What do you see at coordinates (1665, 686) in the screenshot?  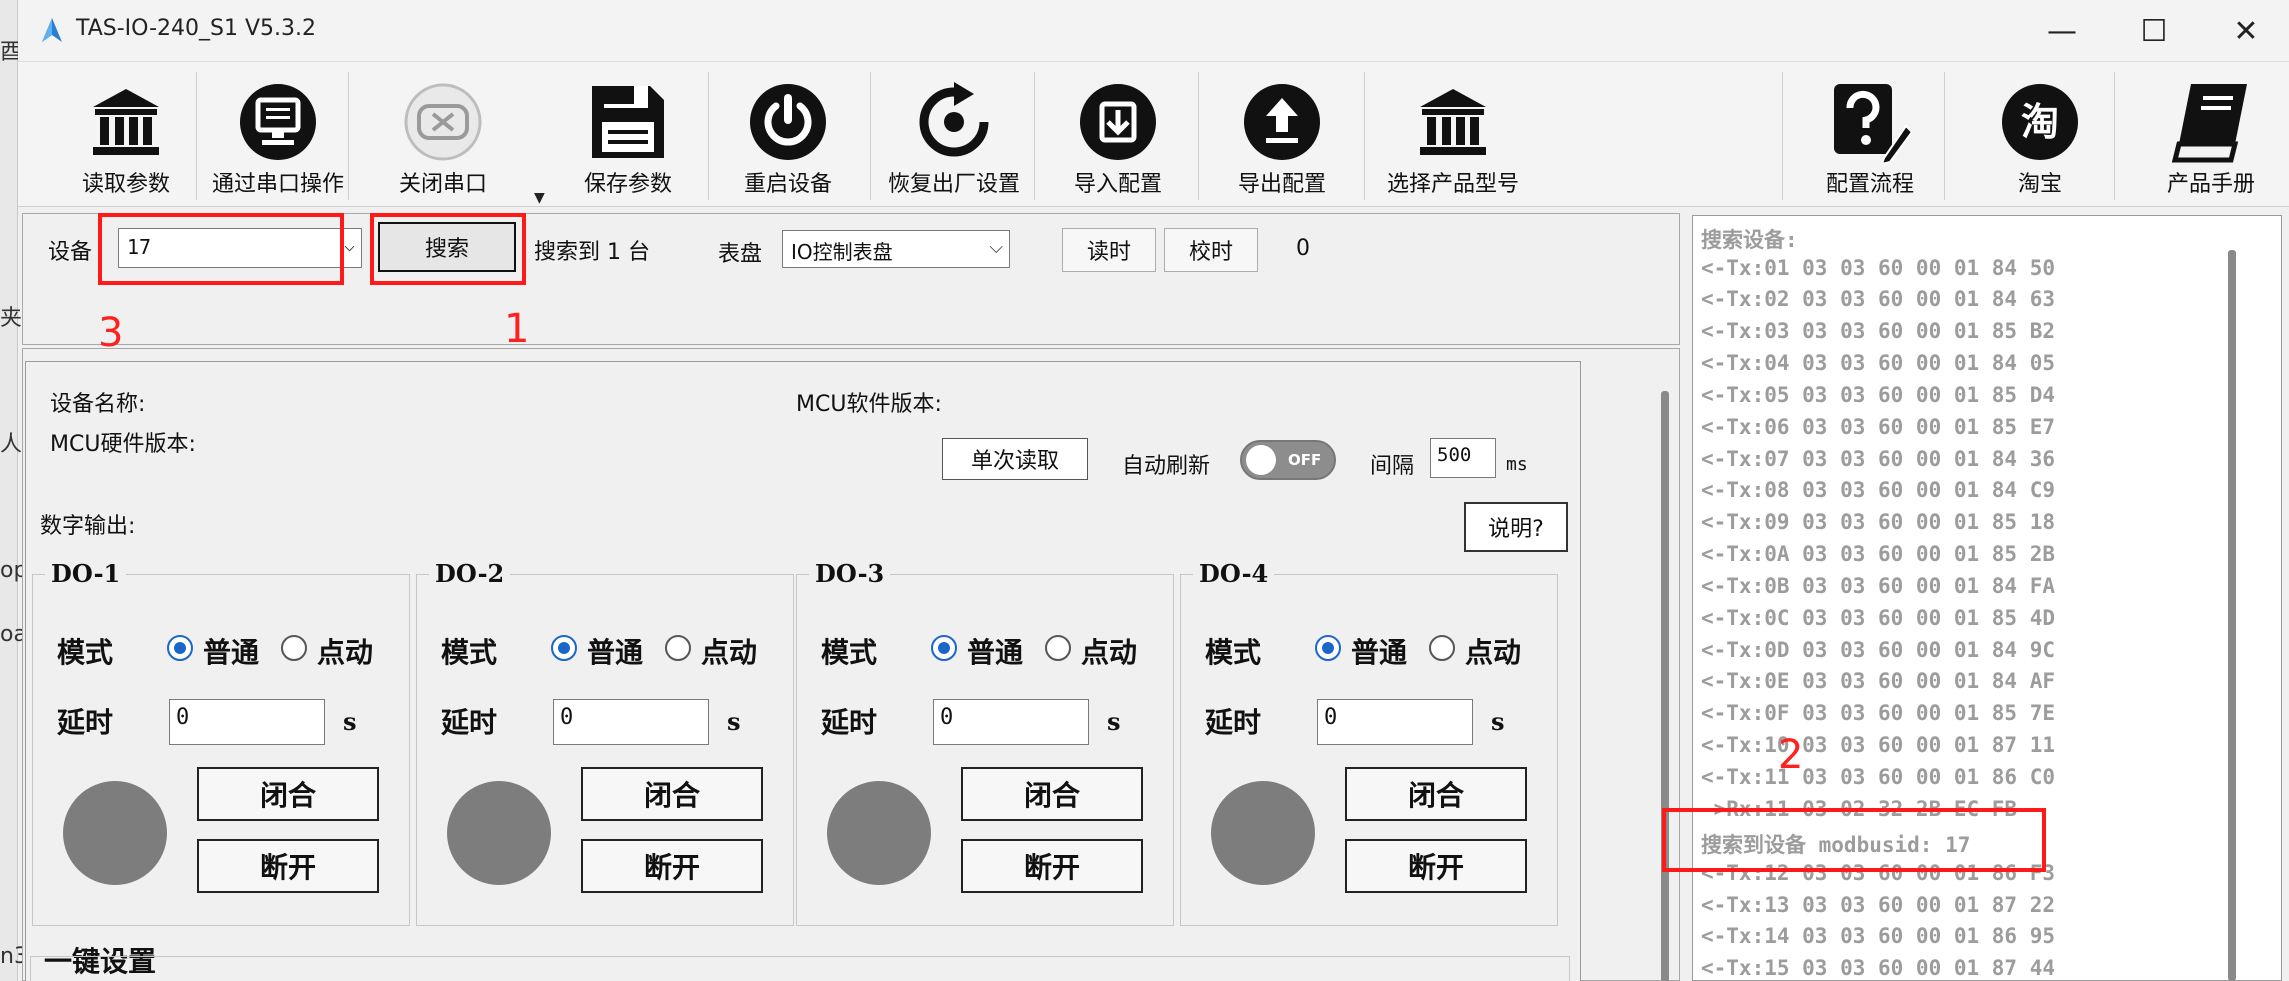 I see `main-scrollbar` at bounding box center [1665, 686].